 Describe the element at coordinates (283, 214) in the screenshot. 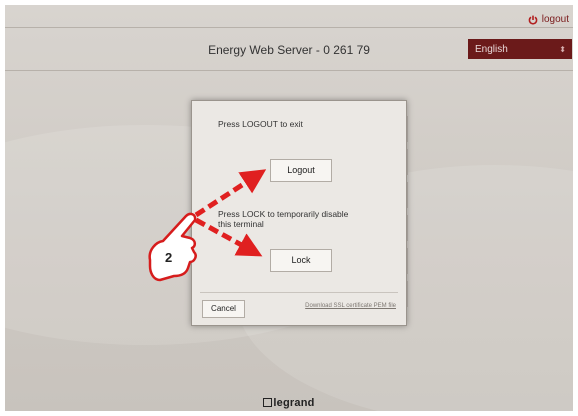

I see `lock-prompt-line: Press LOCK to temporarily disable` at that location.